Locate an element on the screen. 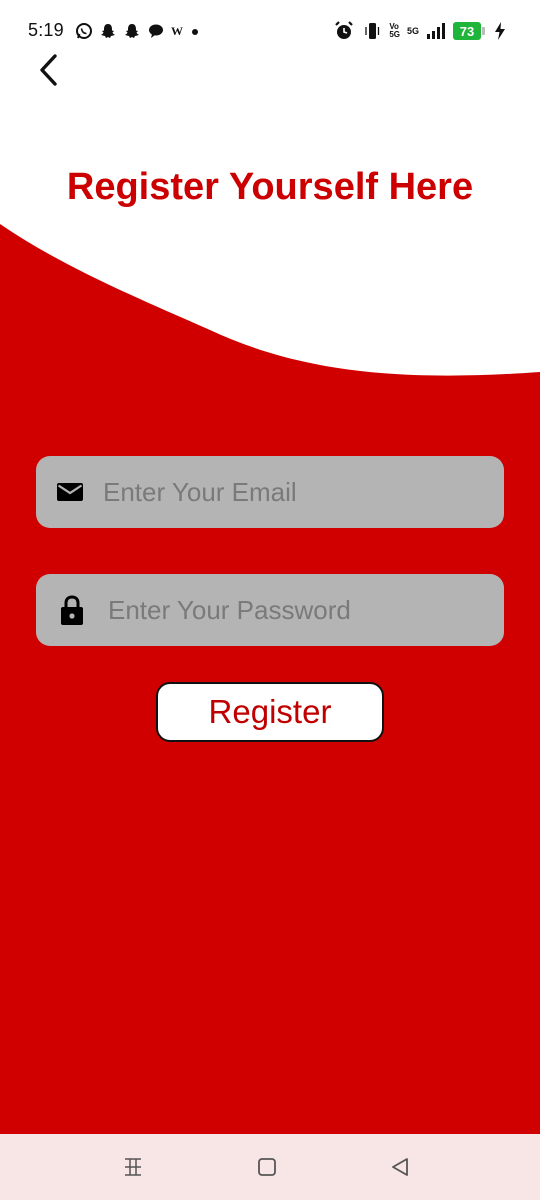 This screenshot has width=540, height=1200. recents-button is located at coordinates (133, 1167).